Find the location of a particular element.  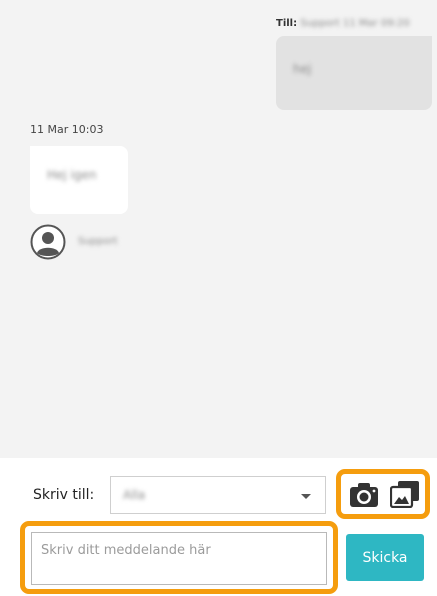

recipient-label: Skriv till: is located at coordinates (64, 495).